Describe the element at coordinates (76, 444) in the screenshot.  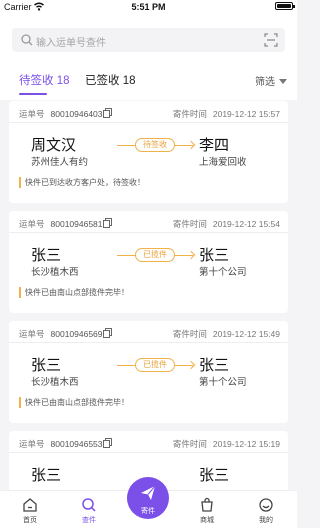
I see `order-value: 80010946553` at that location.